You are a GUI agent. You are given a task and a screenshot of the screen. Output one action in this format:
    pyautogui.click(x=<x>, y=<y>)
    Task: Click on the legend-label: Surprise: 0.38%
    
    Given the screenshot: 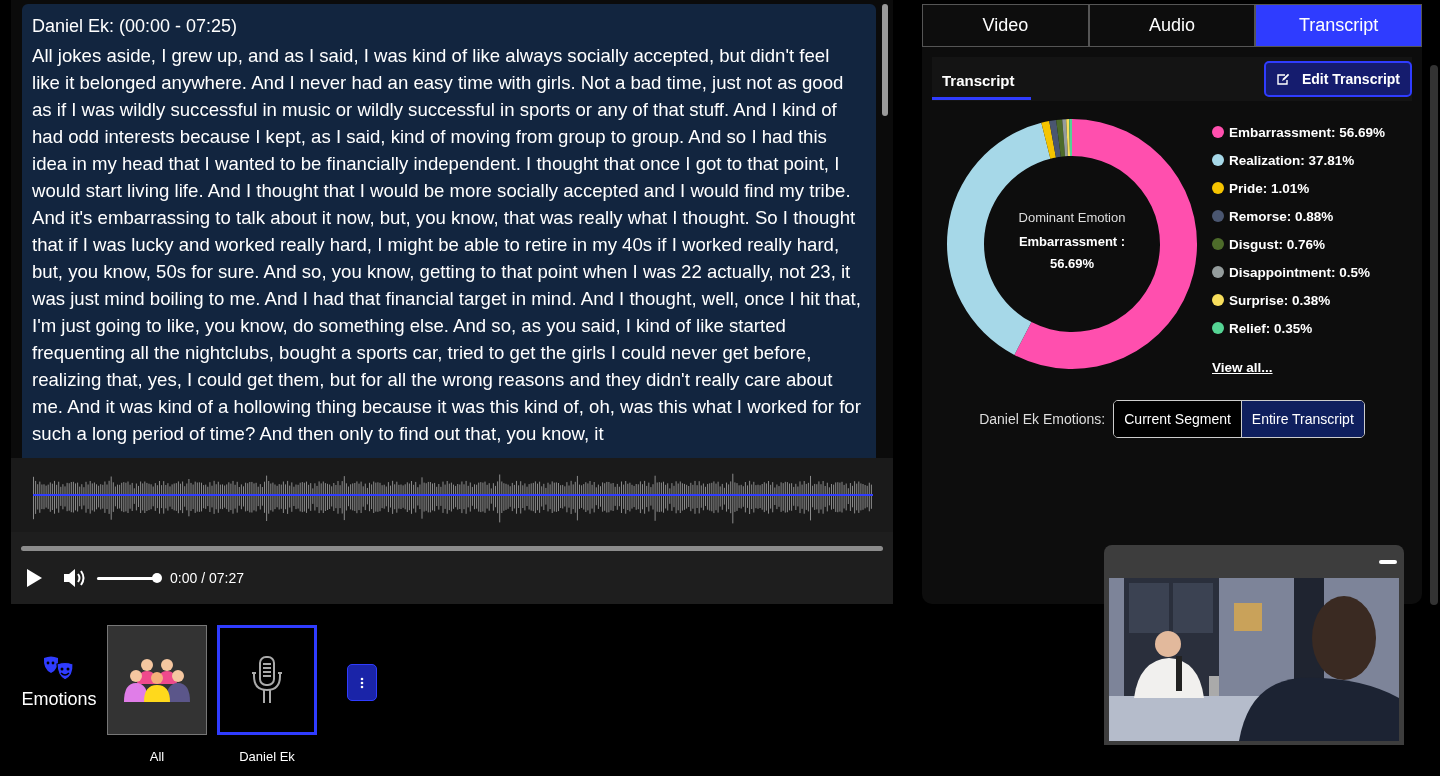 What is the action you would take?
    pyautogui.click(x=1280, y=300)
    